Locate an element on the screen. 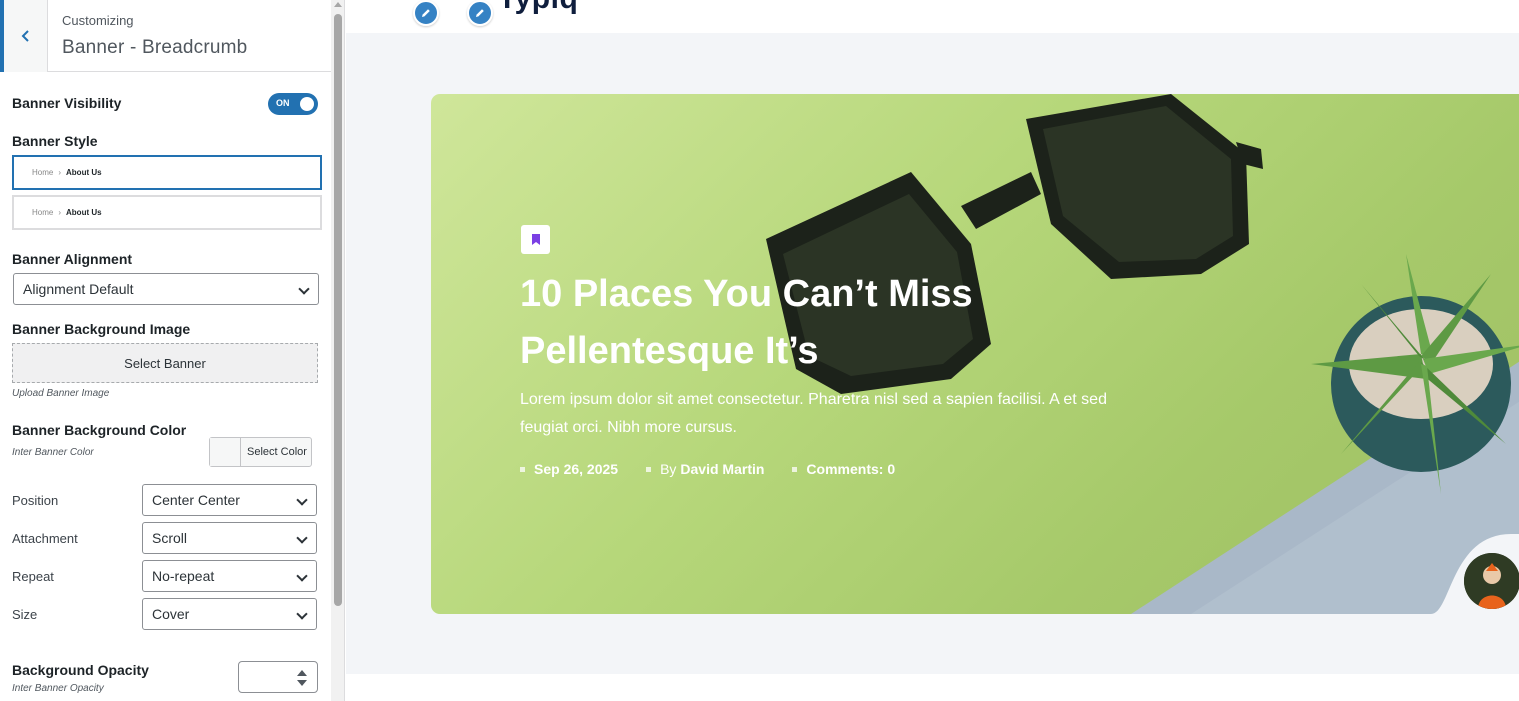  select-color-button: Select Color is located at coordinates (260, 452).